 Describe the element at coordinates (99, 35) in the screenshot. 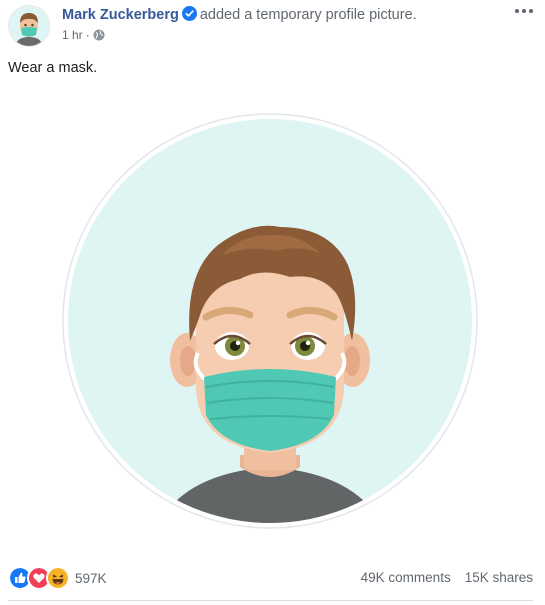

I see `globe-icon` at that location.